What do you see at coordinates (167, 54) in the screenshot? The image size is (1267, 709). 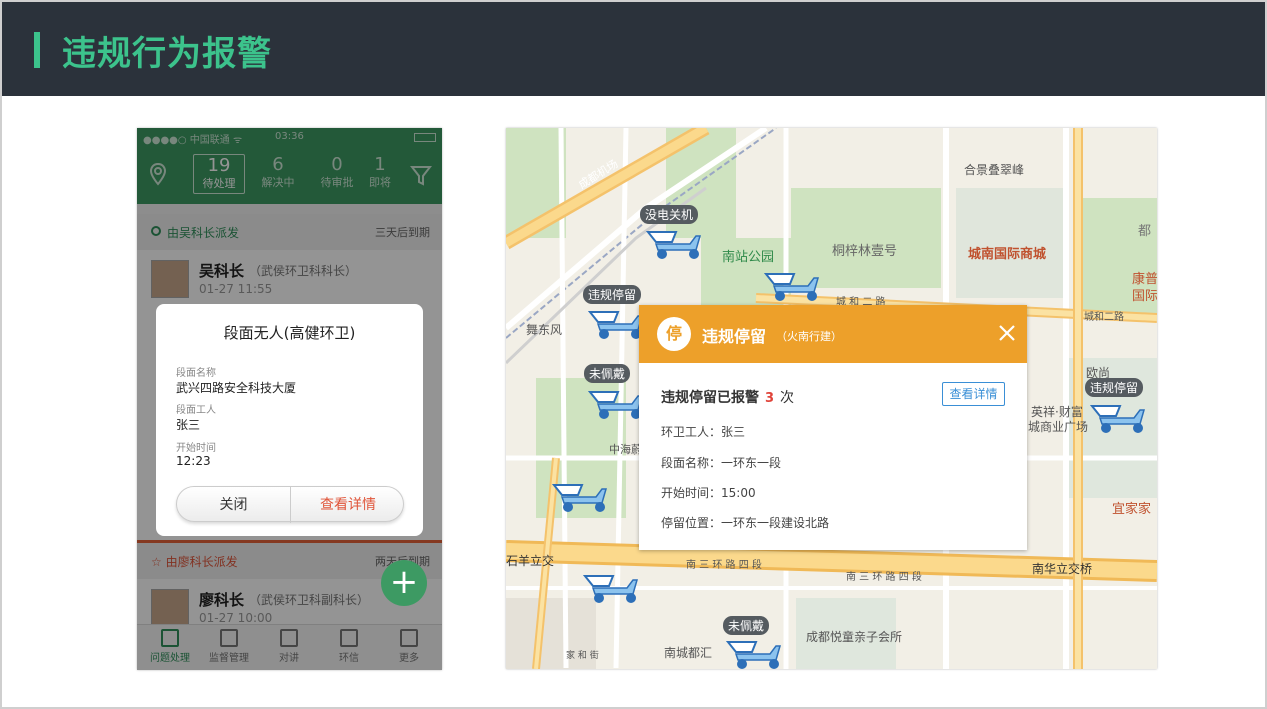 I see `page-title: 违规行为报警` at bounding box center [167, 54].